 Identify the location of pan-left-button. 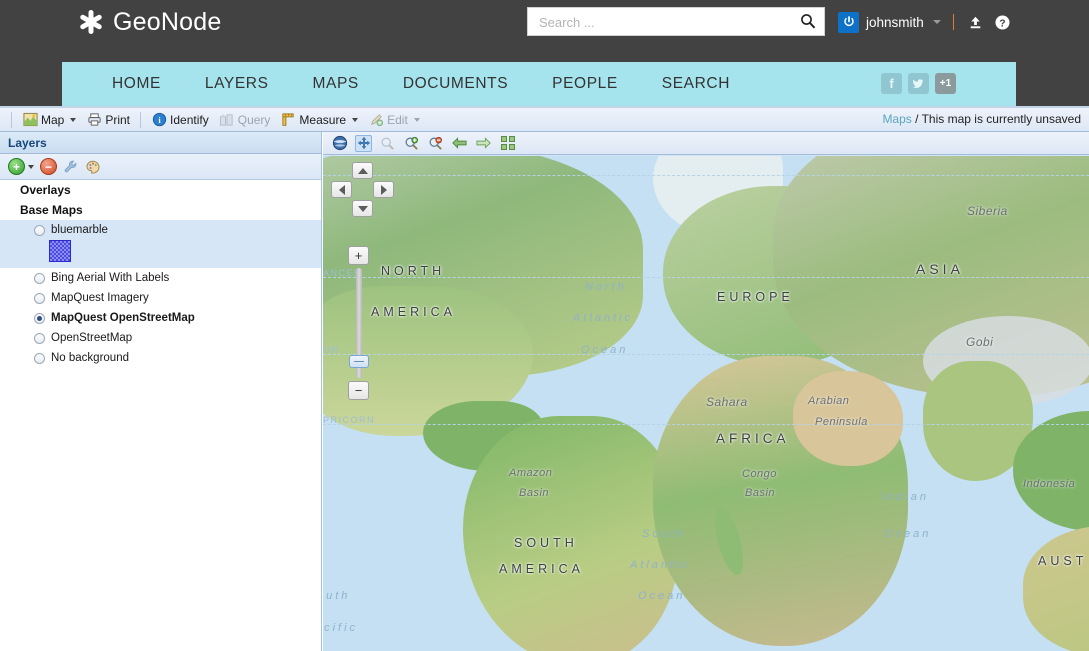
(341, 189).